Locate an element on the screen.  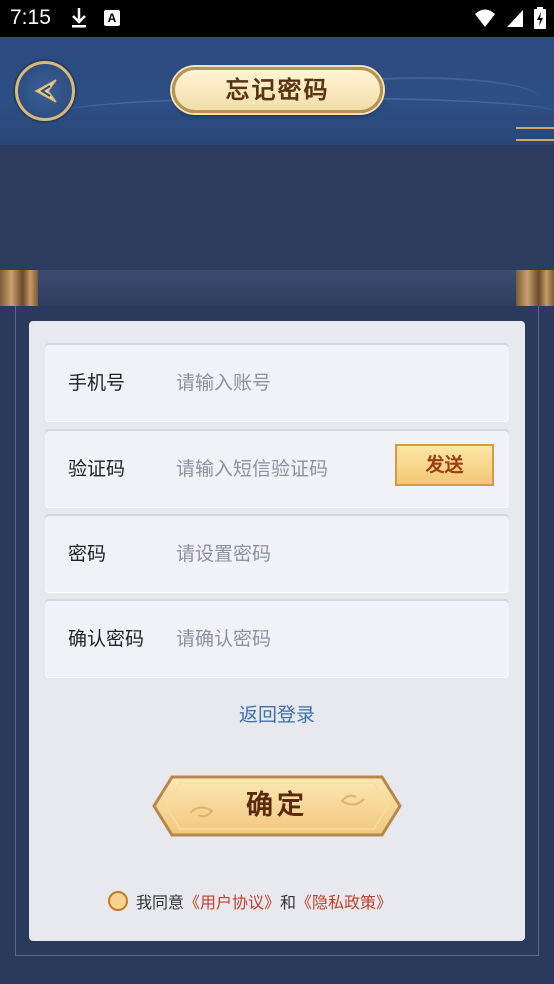
page-title: 忘记密码 is located at coordinates (277, 90).